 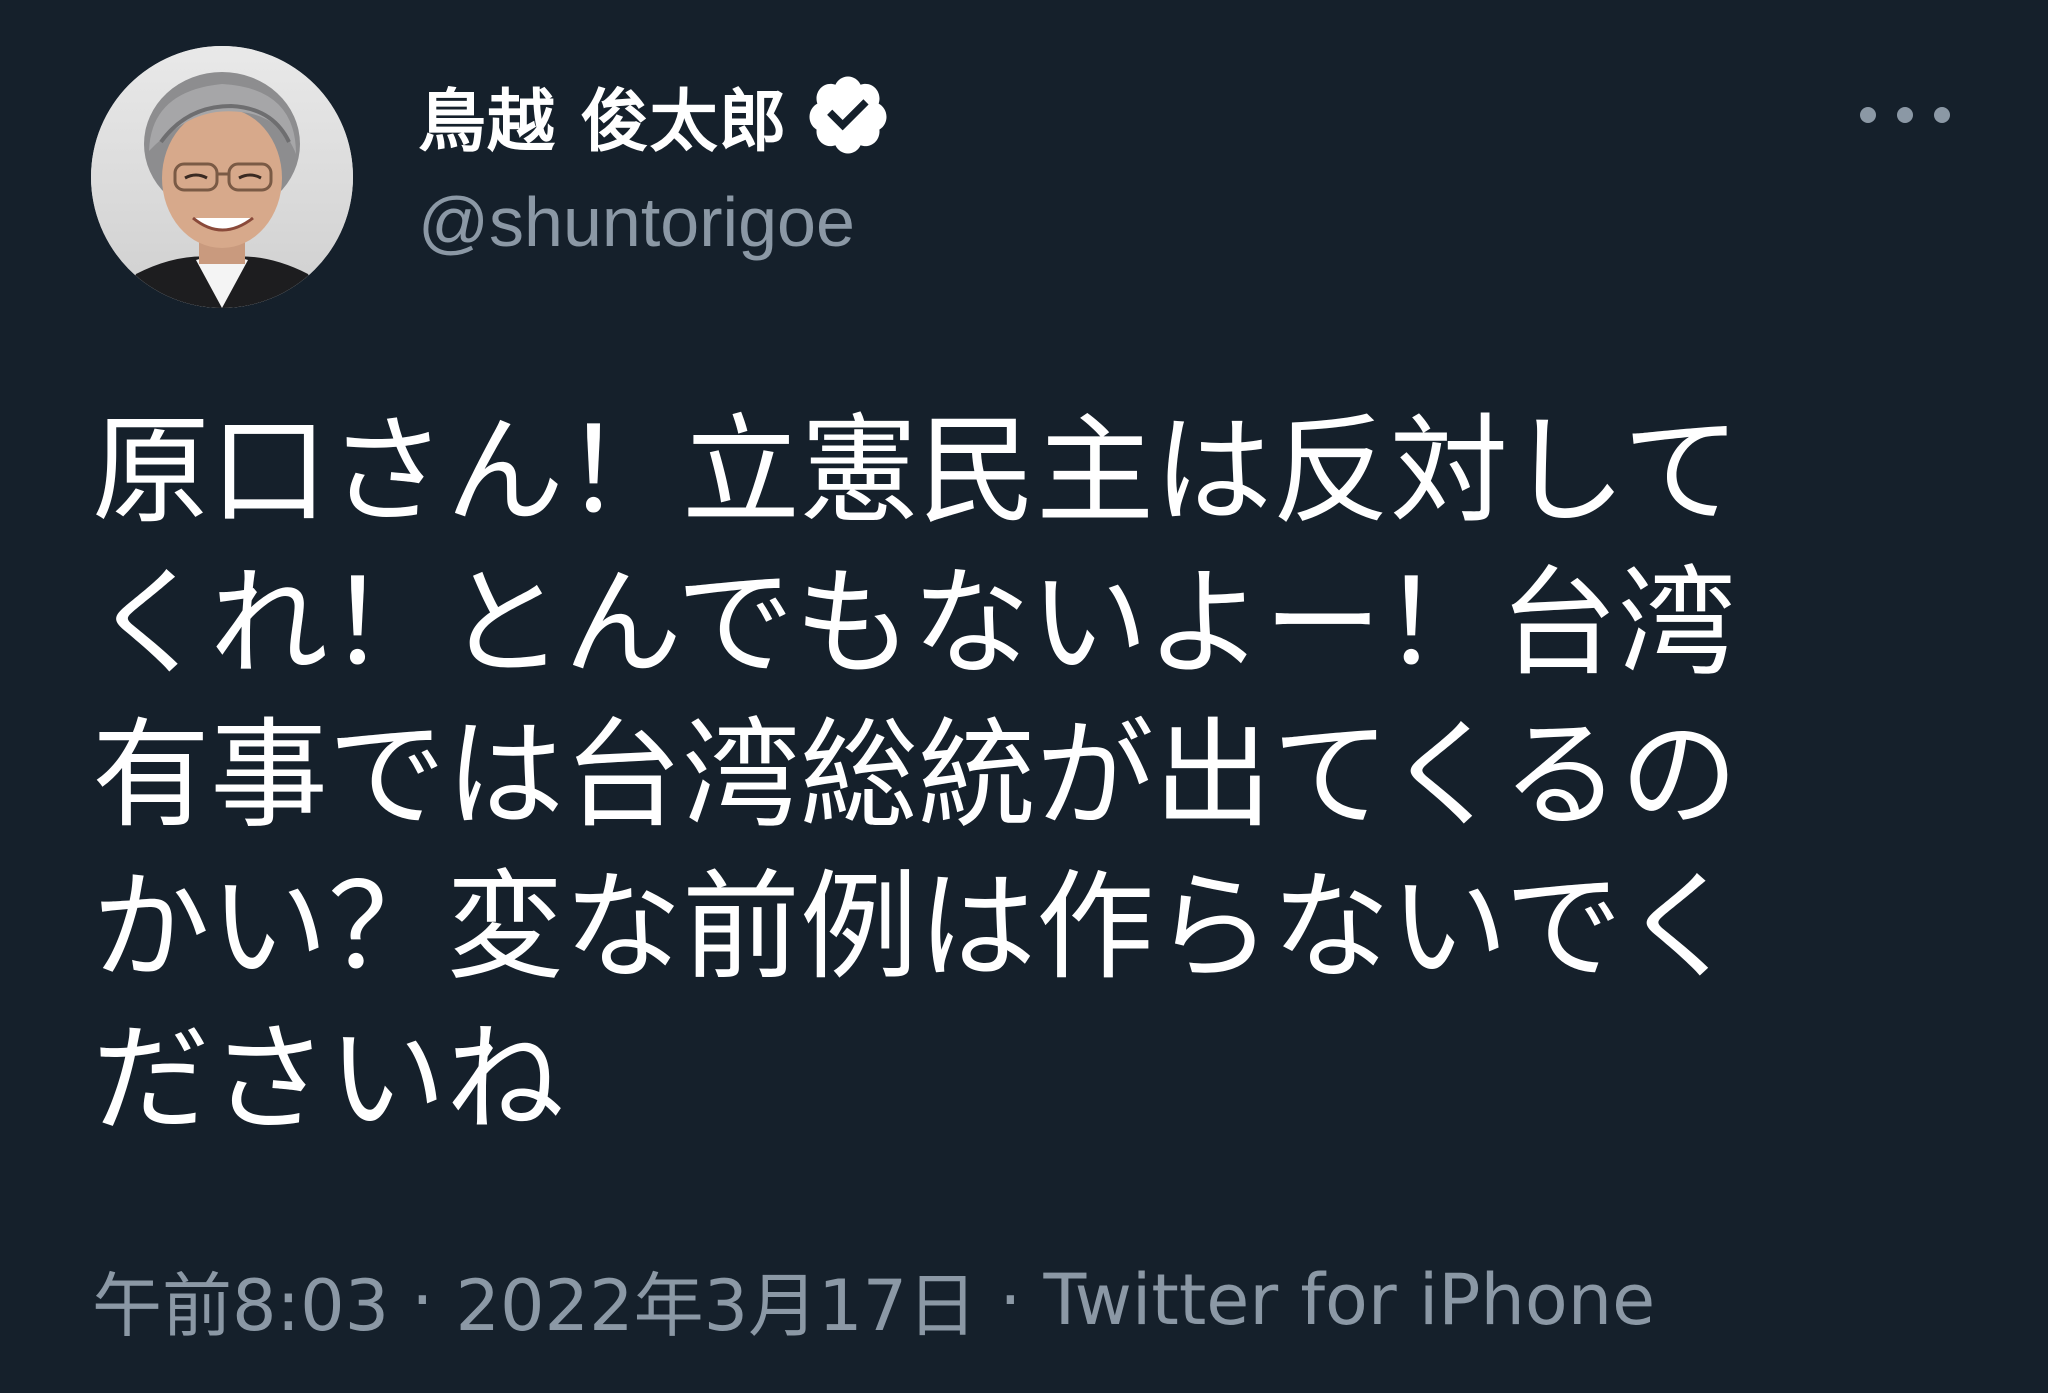 I want to click on tweet-metadata: 午前8:03 · 2022年3月17日 · Twitter for iPhone, so click(x=874, y=1301).